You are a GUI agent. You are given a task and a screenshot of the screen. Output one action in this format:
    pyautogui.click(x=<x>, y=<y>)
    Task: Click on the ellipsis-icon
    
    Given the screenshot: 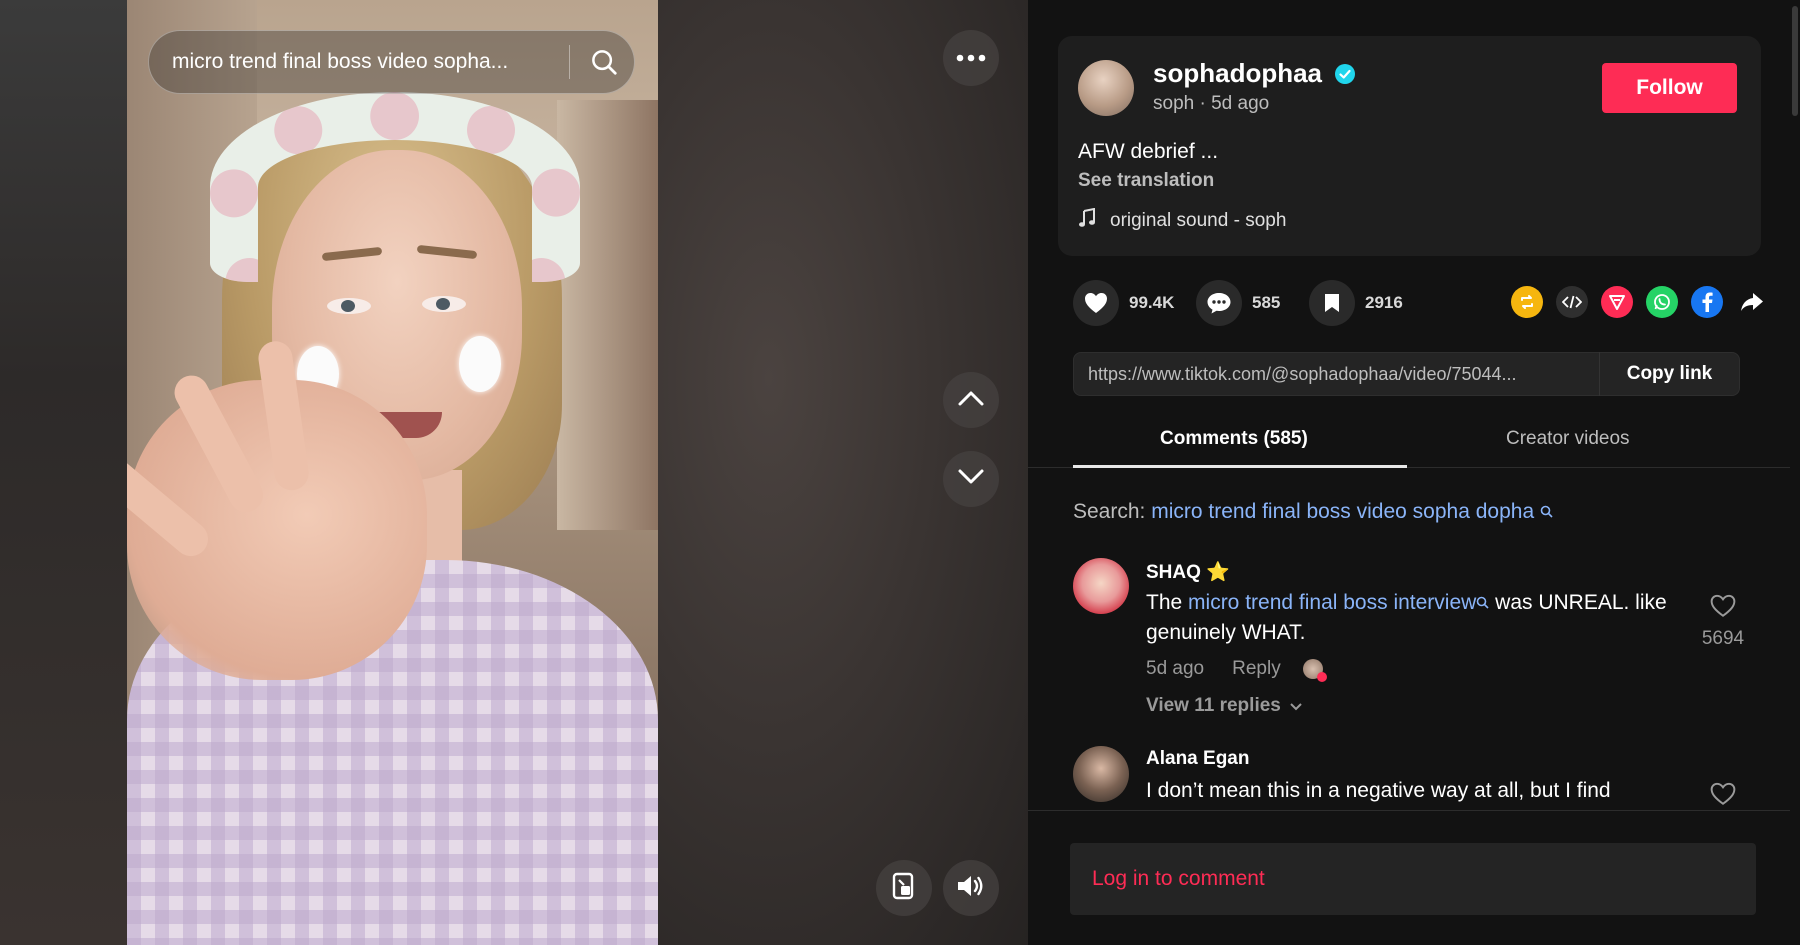 What is the action you would take?
    pyautogui.click(x=971, y=58)
    